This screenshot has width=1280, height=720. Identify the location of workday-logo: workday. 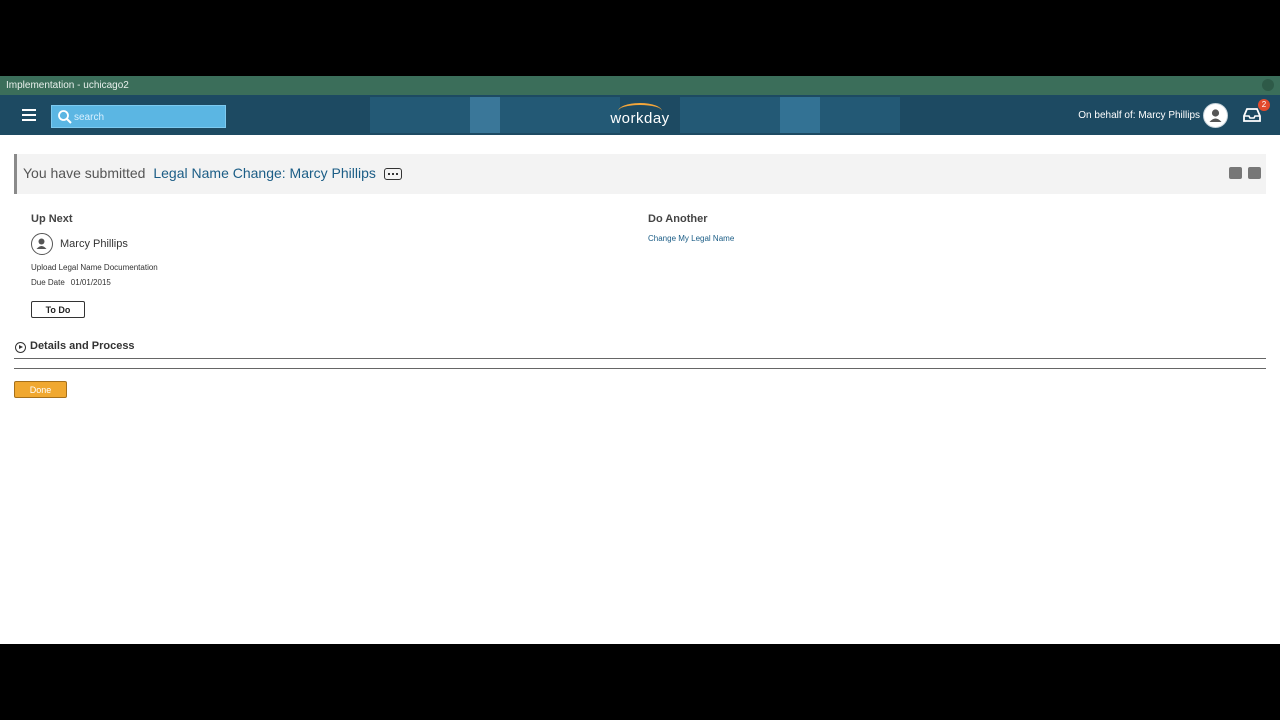
(640, 116).